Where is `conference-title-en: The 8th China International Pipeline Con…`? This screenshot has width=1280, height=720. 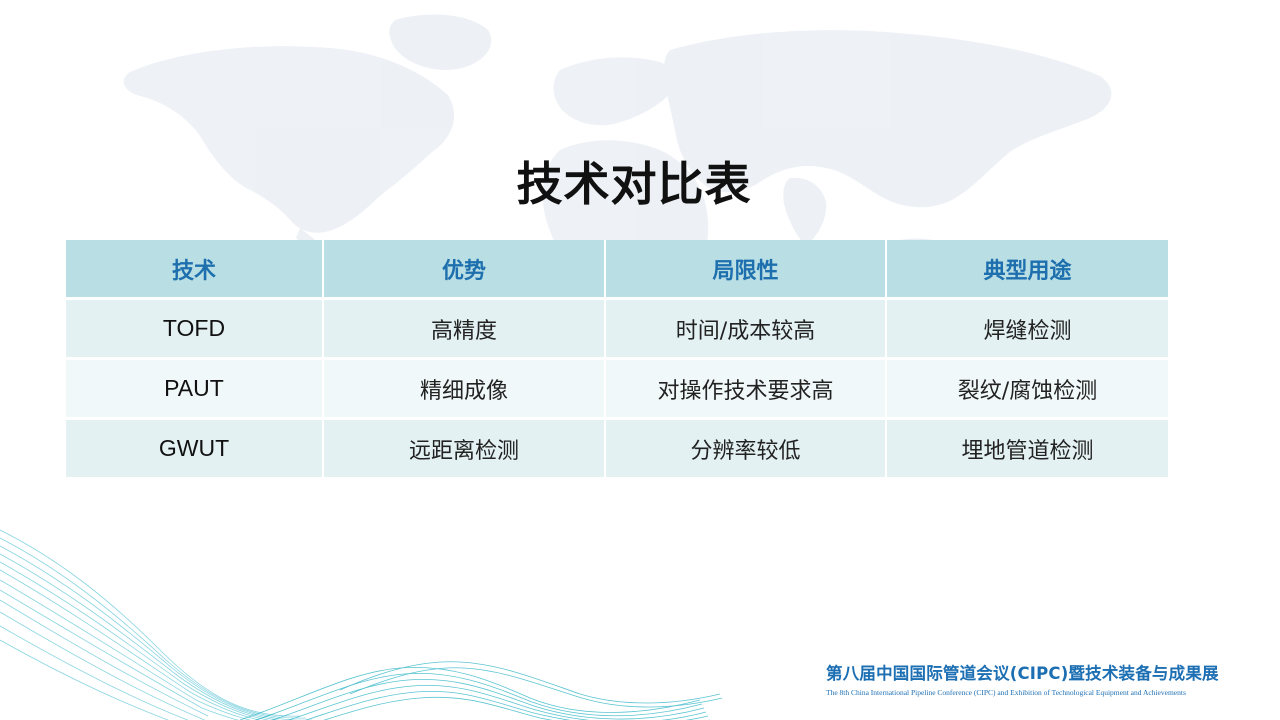
conference-title-en: The 8th China International Pipeline Con… is located at coordinates (1006, 692).